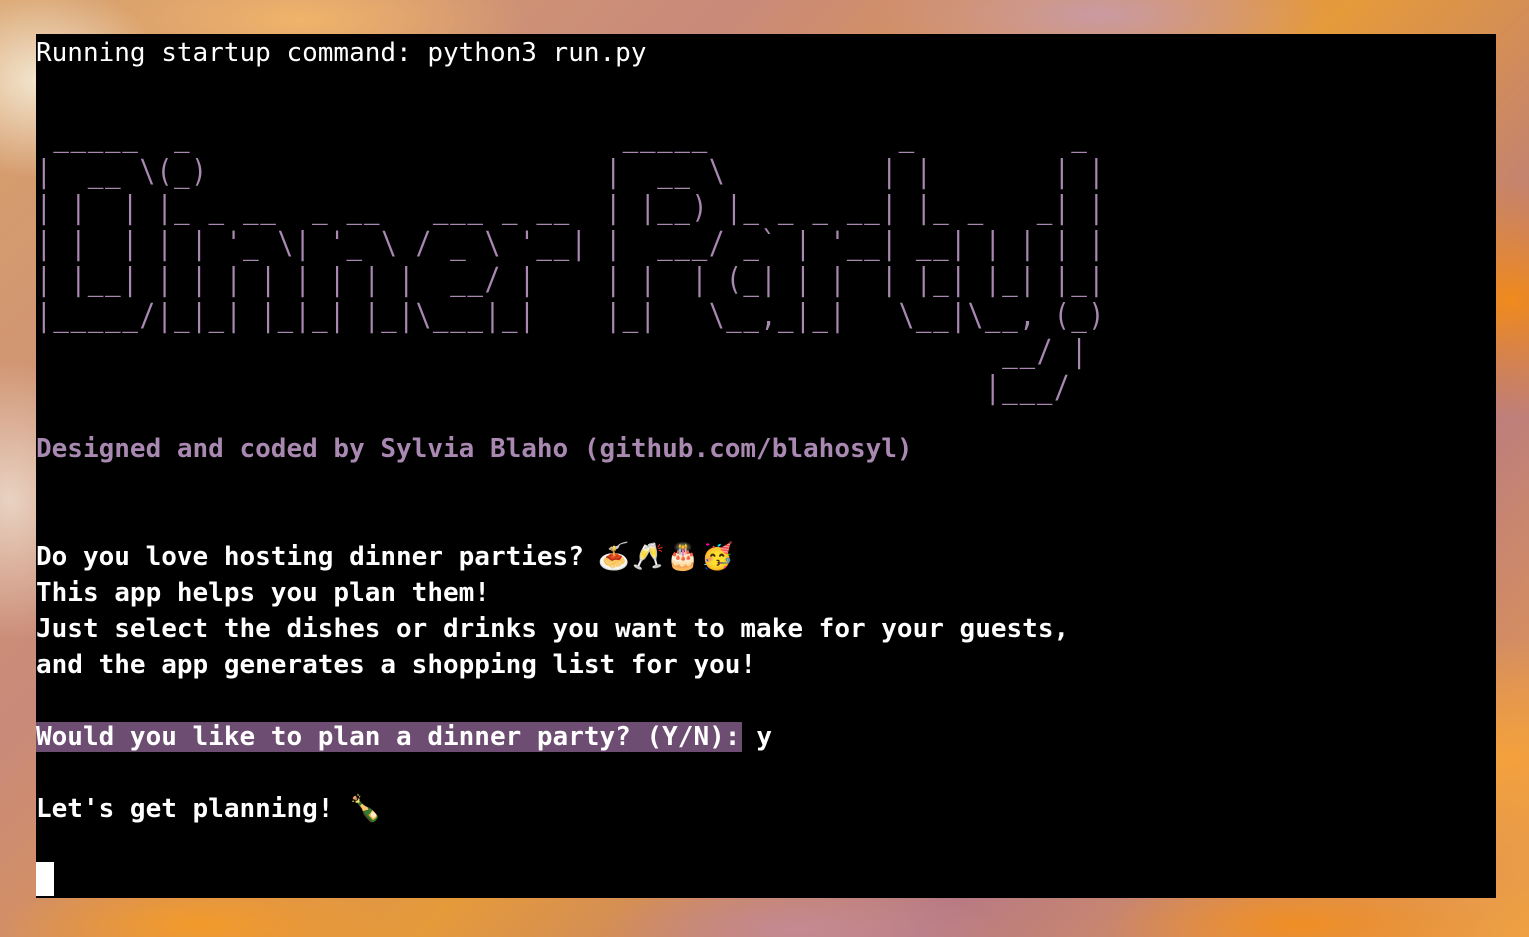  Describe the element at coordinates (185, 809) in the screenshot. I see `confirmation-text: Let's get planning!` at that location.